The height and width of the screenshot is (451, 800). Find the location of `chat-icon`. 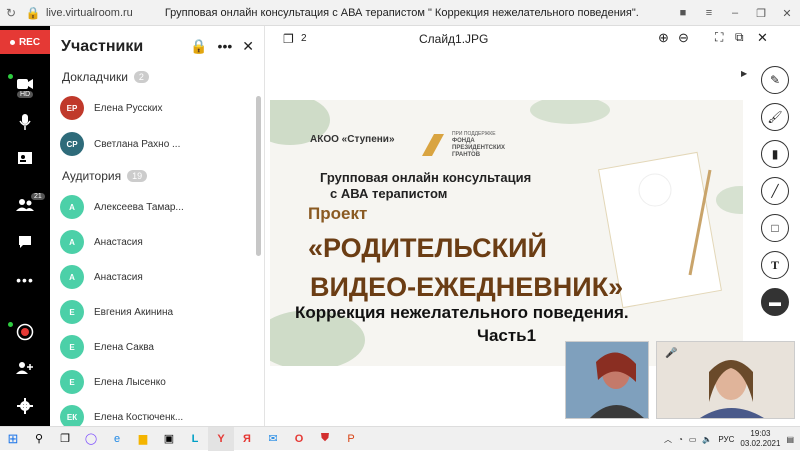

chat-icon is located at coordinates (25, 242).